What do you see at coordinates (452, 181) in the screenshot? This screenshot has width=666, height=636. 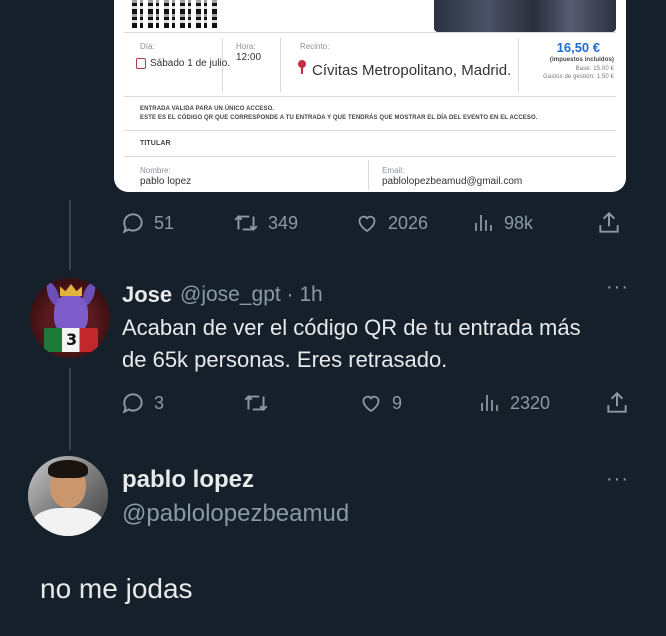 I see `email-value: pablolopezbeamud@gmail.com` at bounding box center [452, 181].